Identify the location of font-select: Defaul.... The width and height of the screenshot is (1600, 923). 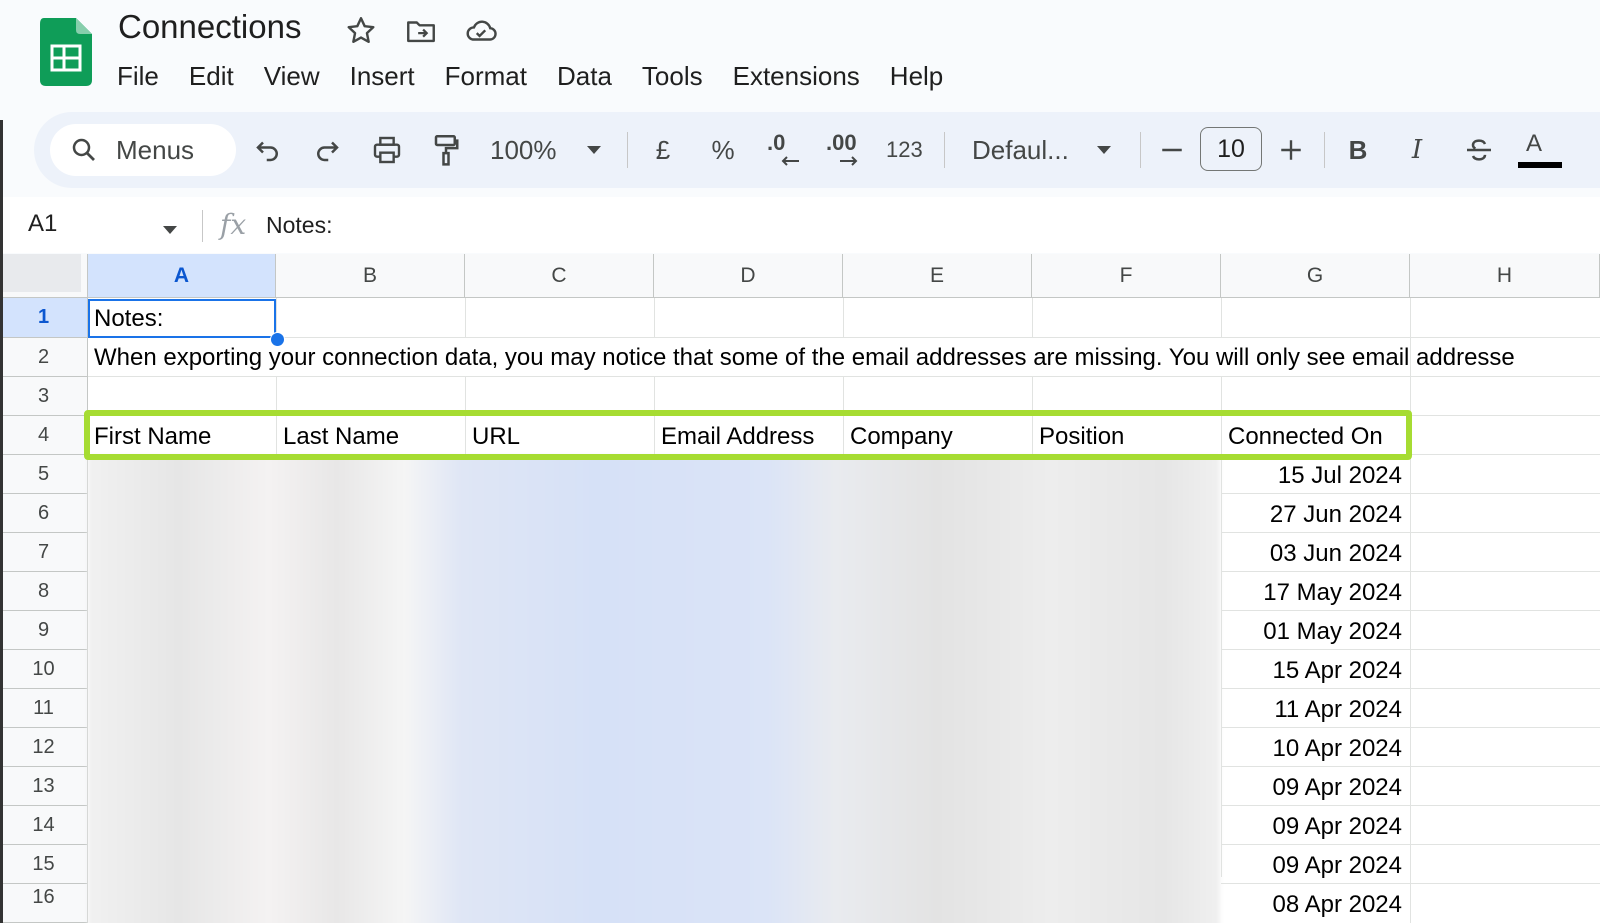
(1020, 150).